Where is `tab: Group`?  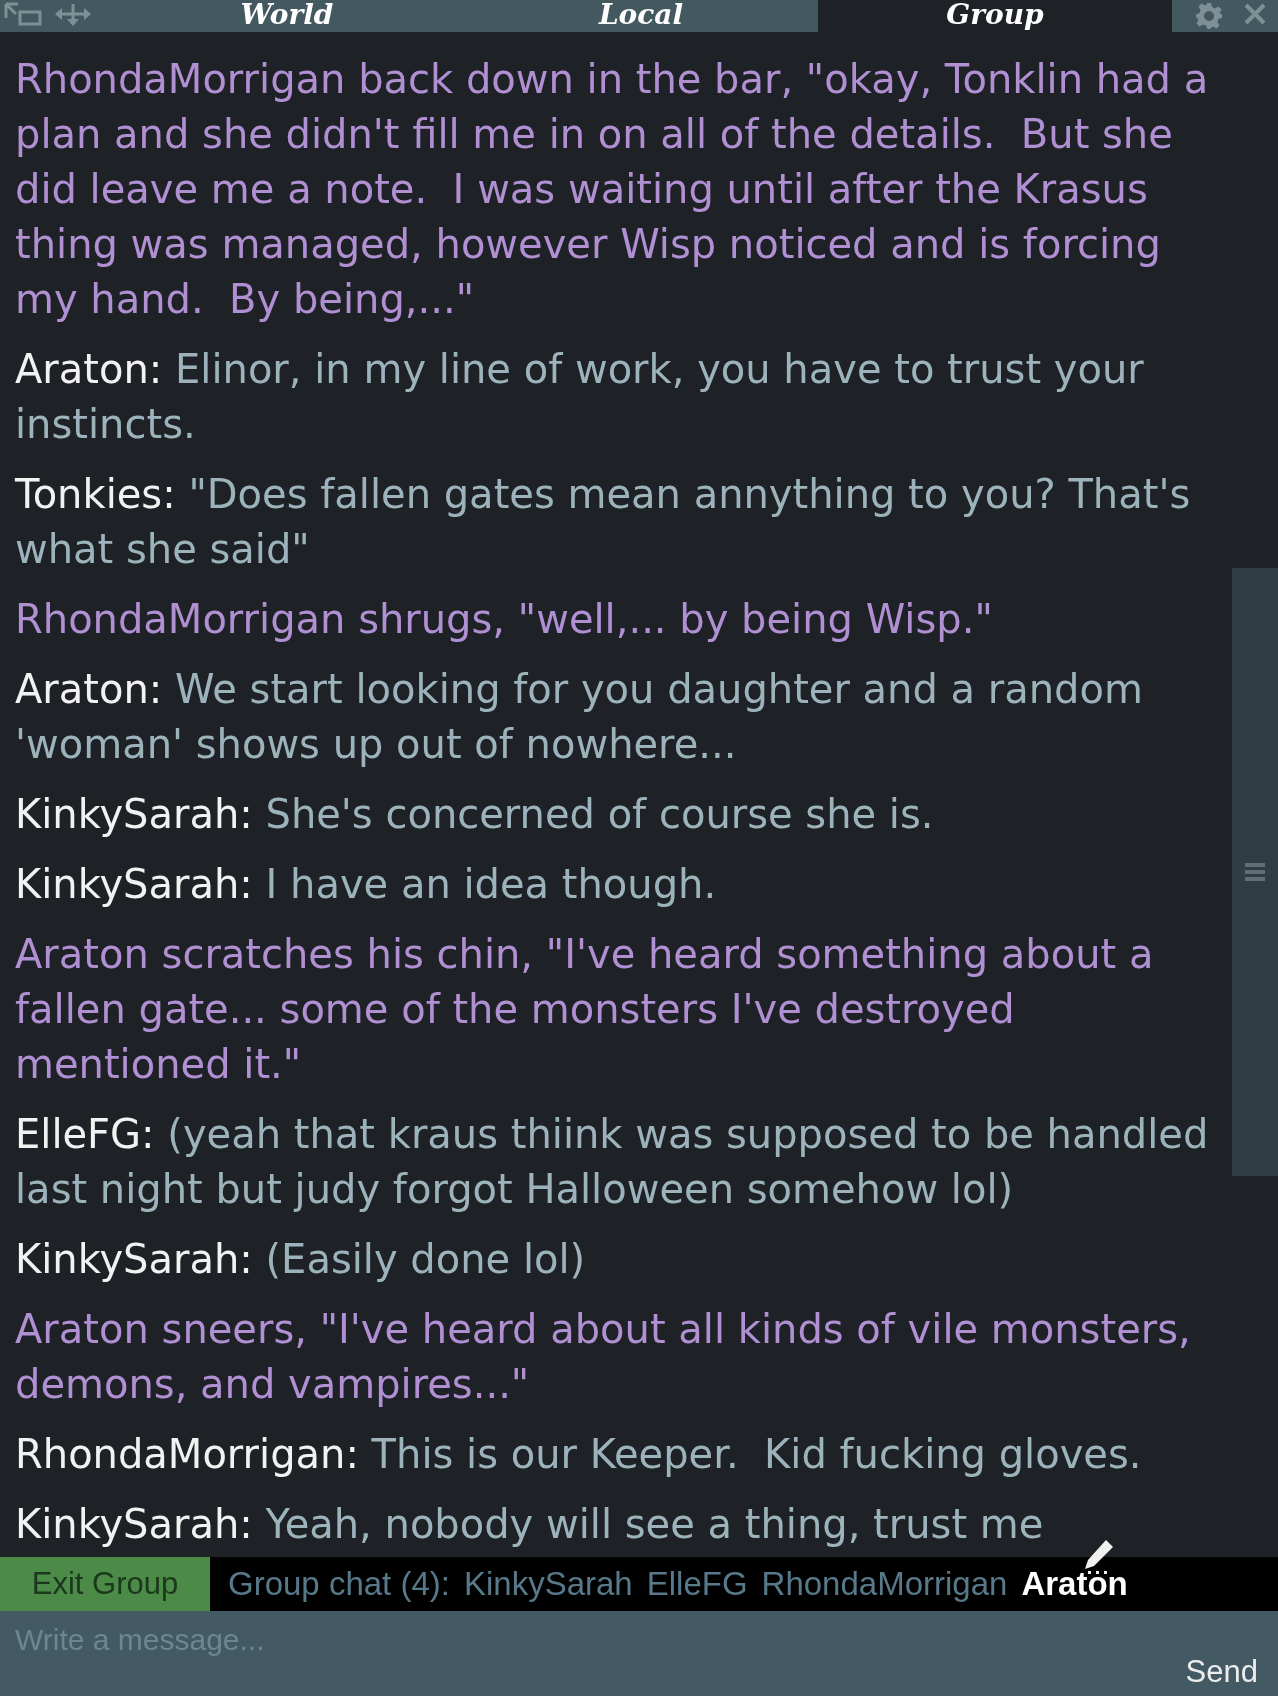 tab: Group is located at coordinates (995, 16).